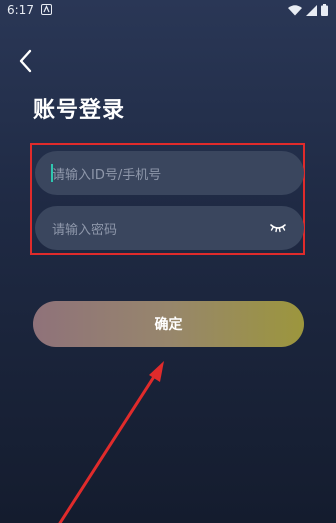 The height and width of the screenshot is (523, 336). What do you see at coordinates (168, 11) in the screenshot?
I see `status-bar: 6:17` at bounding box center [168, 11].